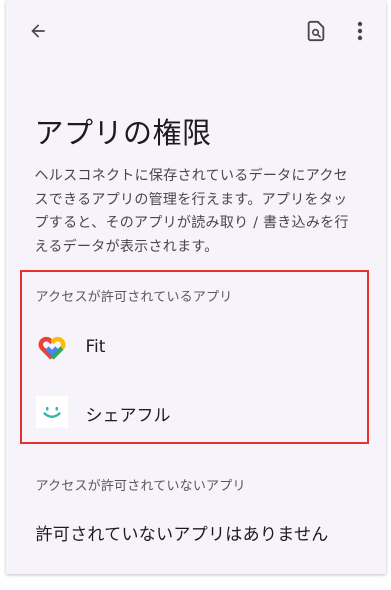  Describe the element at coordinates (134, 297) in the screenshot. I see `allowed-apps-header: アクセスが許可されているアプリ` at that location.